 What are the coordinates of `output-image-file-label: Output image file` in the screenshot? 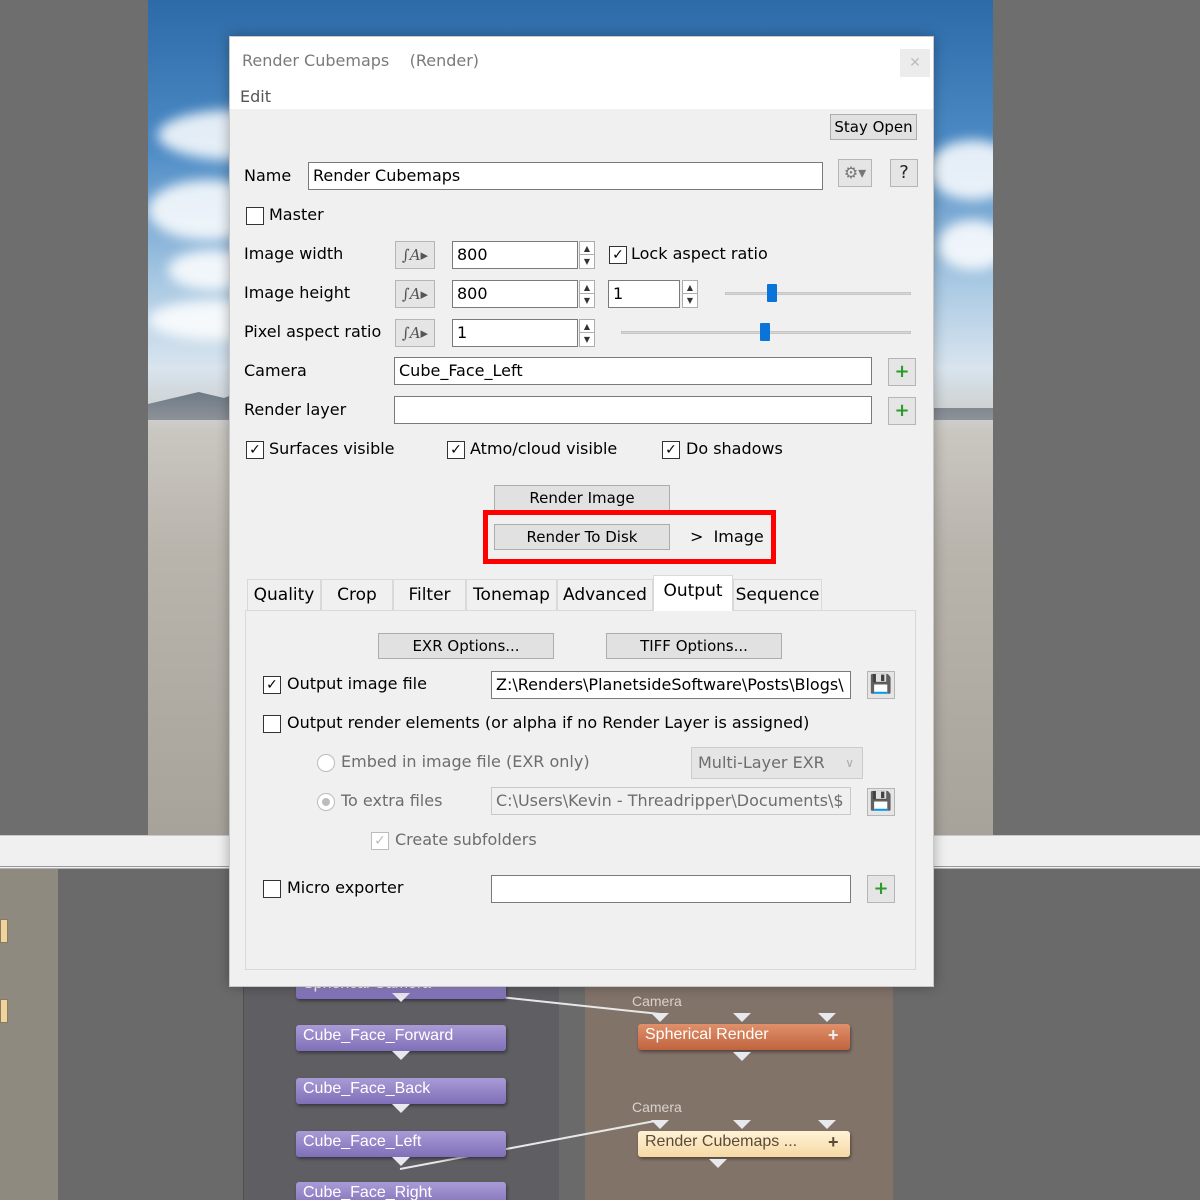 It's located at (357, 683).